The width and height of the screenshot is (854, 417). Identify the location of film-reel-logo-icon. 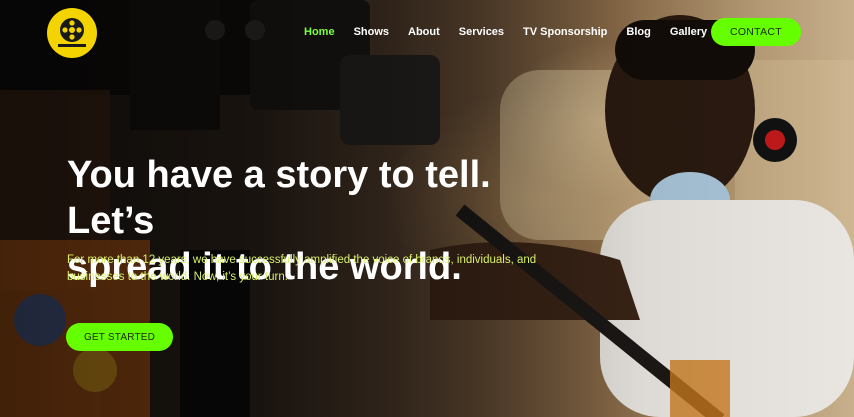
(72, 32).